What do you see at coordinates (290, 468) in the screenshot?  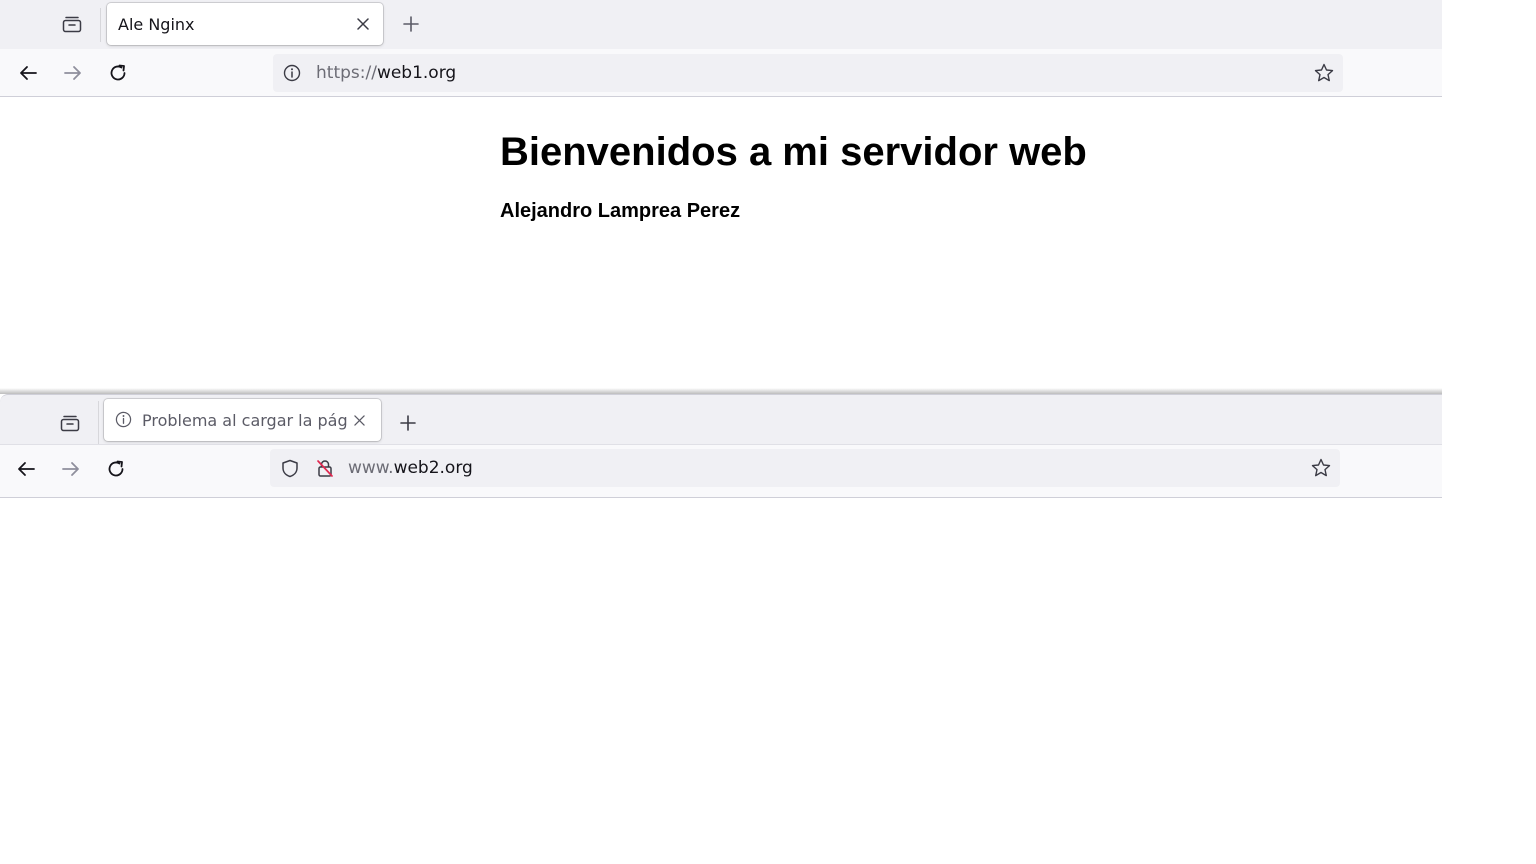 I see `shield-icon` at bounding box center [290, 468].